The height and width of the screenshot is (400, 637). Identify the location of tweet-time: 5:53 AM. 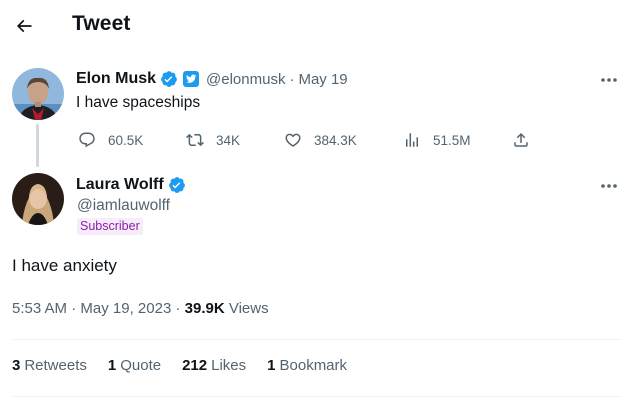
(39, 308).